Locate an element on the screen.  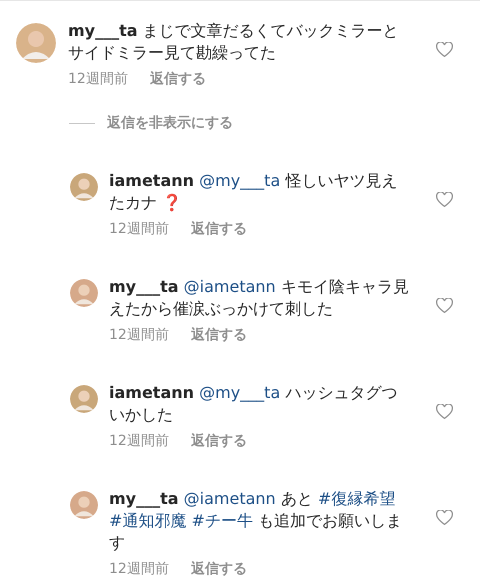
hashtag-link: #チー牛 is located at coordinates (222, 520).